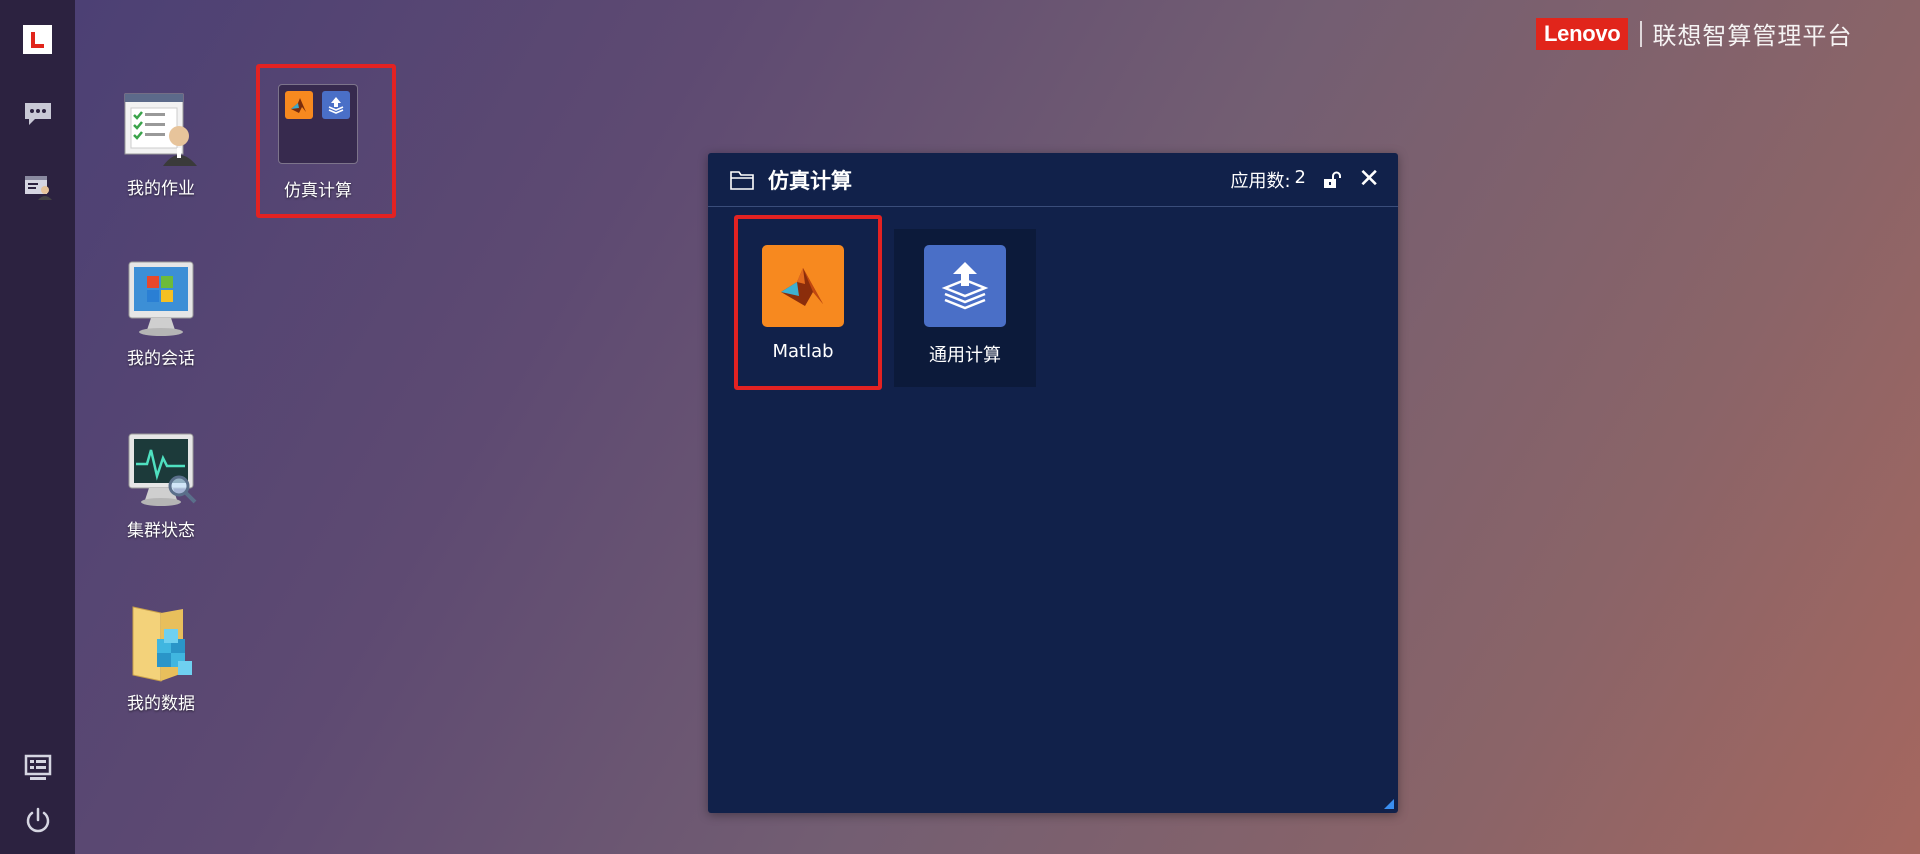  Describe the element at coordinates (1300, 177) in the screenshot. I see `app-count-value: 2` at that location.